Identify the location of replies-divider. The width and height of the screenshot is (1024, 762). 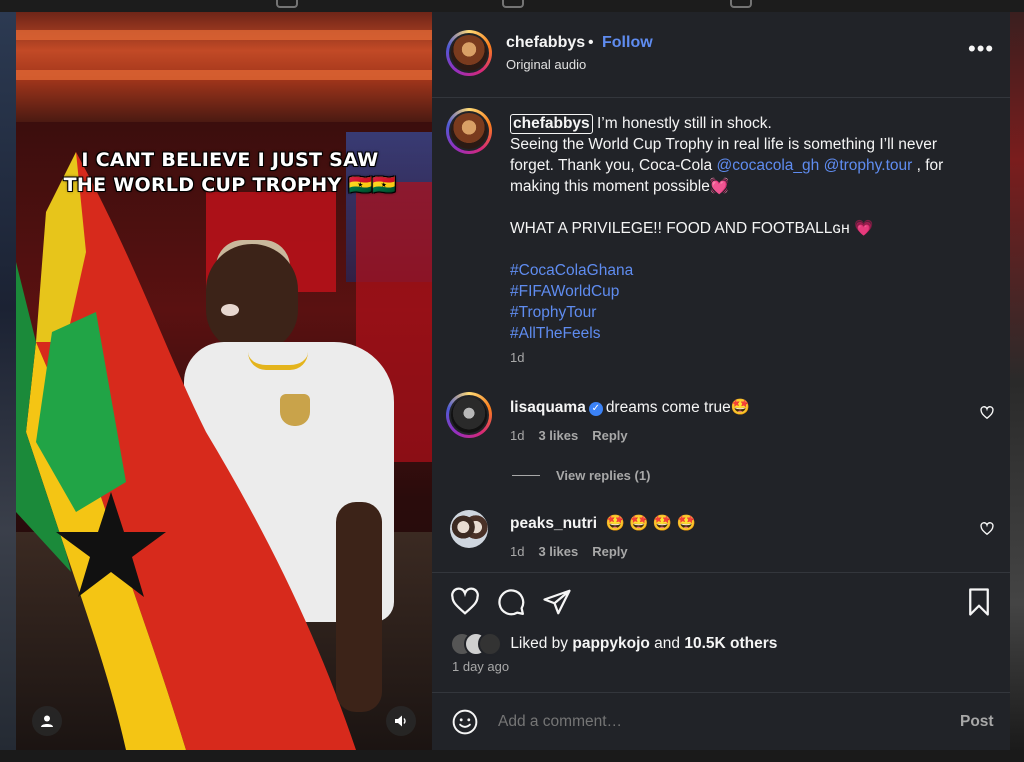
(526, 475).